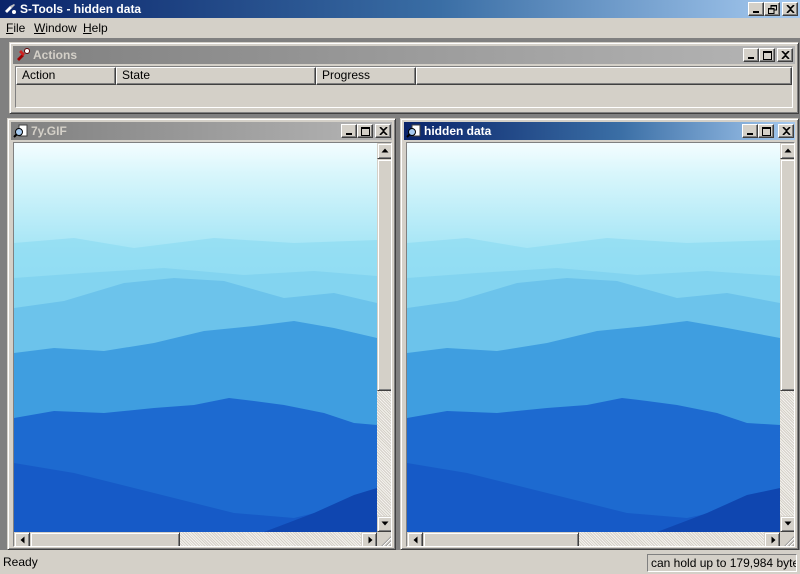 This screenshot has width=800, height=574. I want to click on hidden-maximize-button, so click(766, 131).